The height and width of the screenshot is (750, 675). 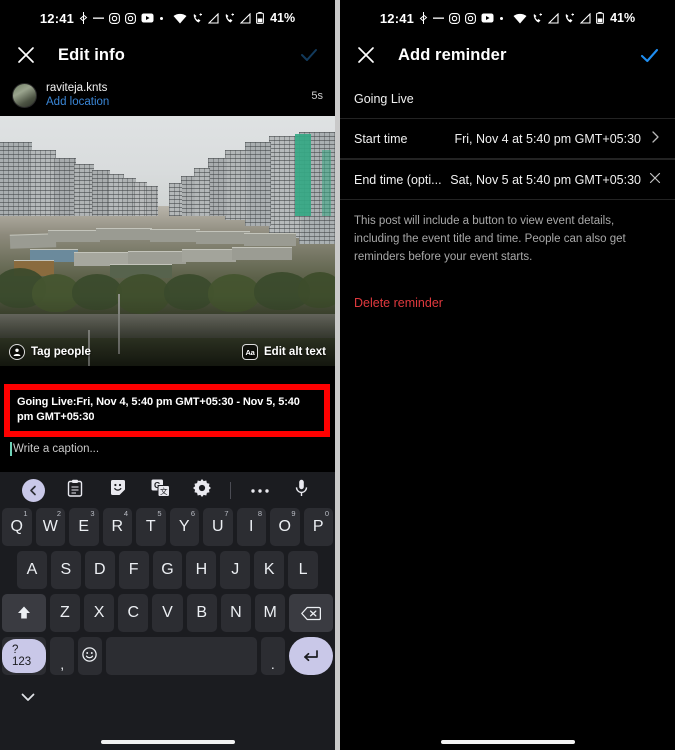 I want to click on key-label: G, so click(x=167, y=569).